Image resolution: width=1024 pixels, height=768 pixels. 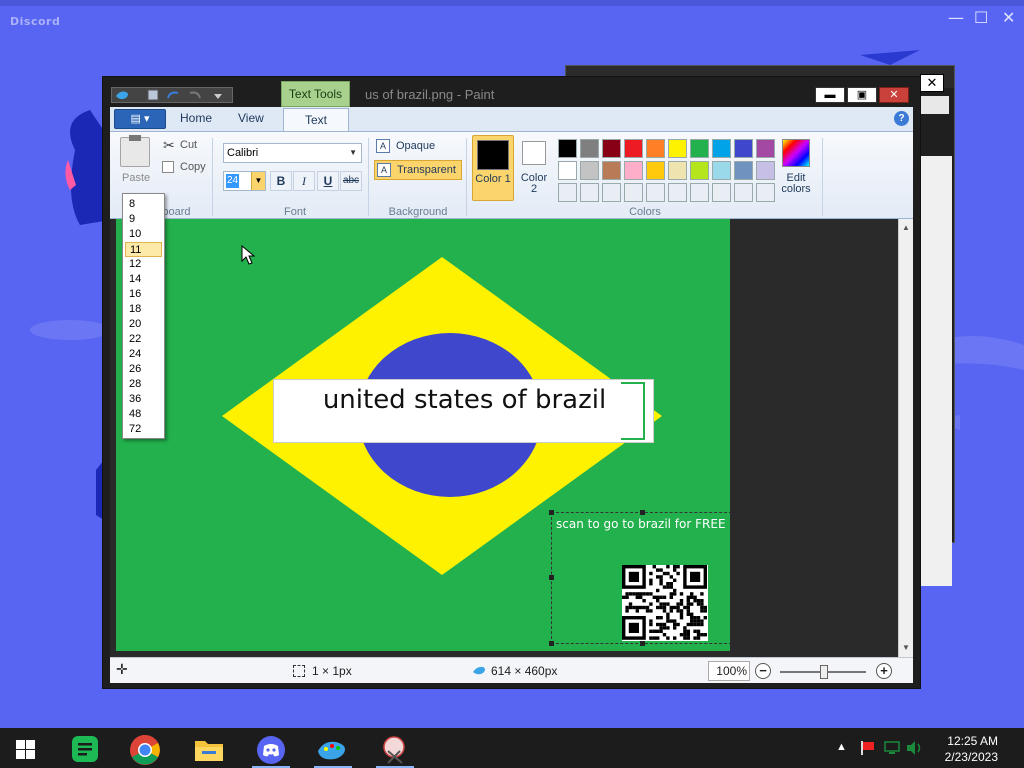 What do you see at coordinates (251, 118) in the screenshot?
I see `tab-view: View` at bounding box center [251, 118].